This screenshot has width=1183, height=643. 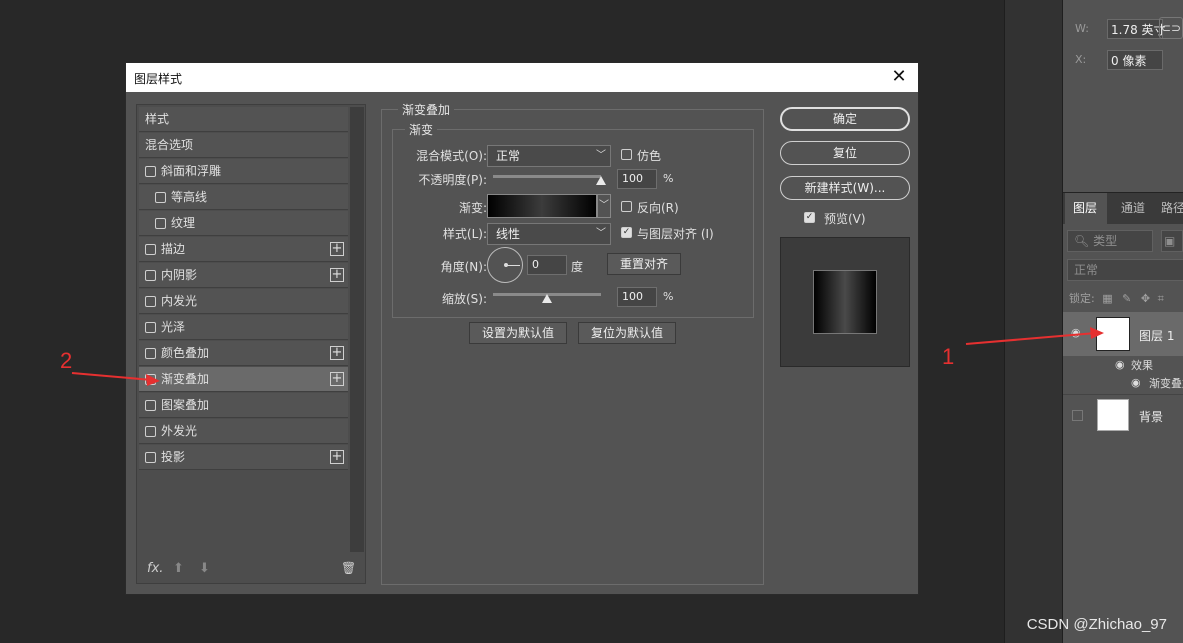 What do you see at coordinates (644, 264) in the screenshot?
I see `reset-alignment-button: 重置对齐` at bounding box center [644, 264].